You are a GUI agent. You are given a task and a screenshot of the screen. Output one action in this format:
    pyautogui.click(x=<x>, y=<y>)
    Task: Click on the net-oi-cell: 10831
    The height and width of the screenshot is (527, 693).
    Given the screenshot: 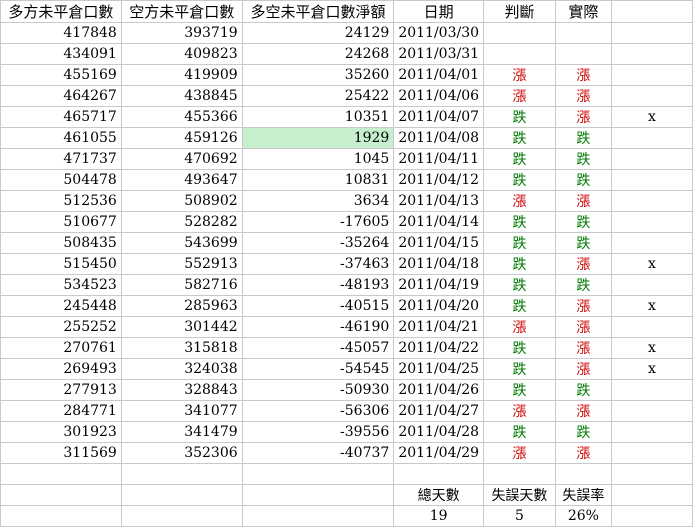 What is the action you would take?
    pyautogui.click(x=318, y=180)
    